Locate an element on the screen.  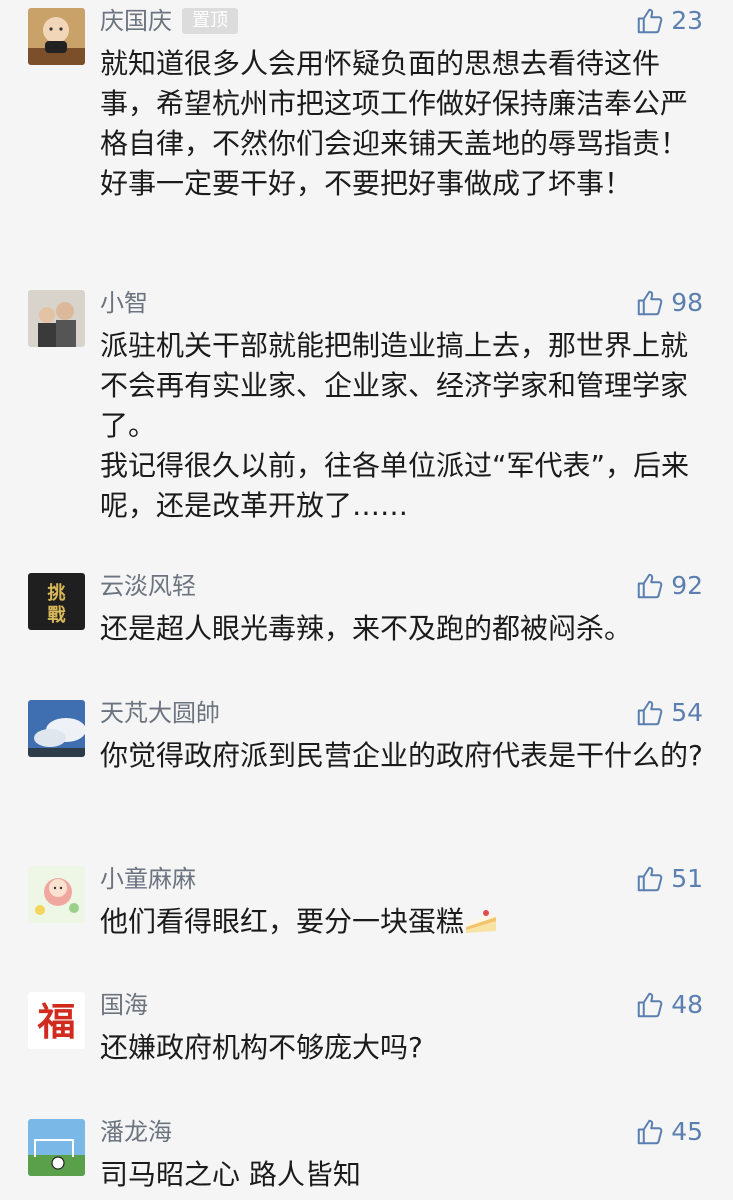
avatar: 挑 戰 is located at coordinates (56, 601).